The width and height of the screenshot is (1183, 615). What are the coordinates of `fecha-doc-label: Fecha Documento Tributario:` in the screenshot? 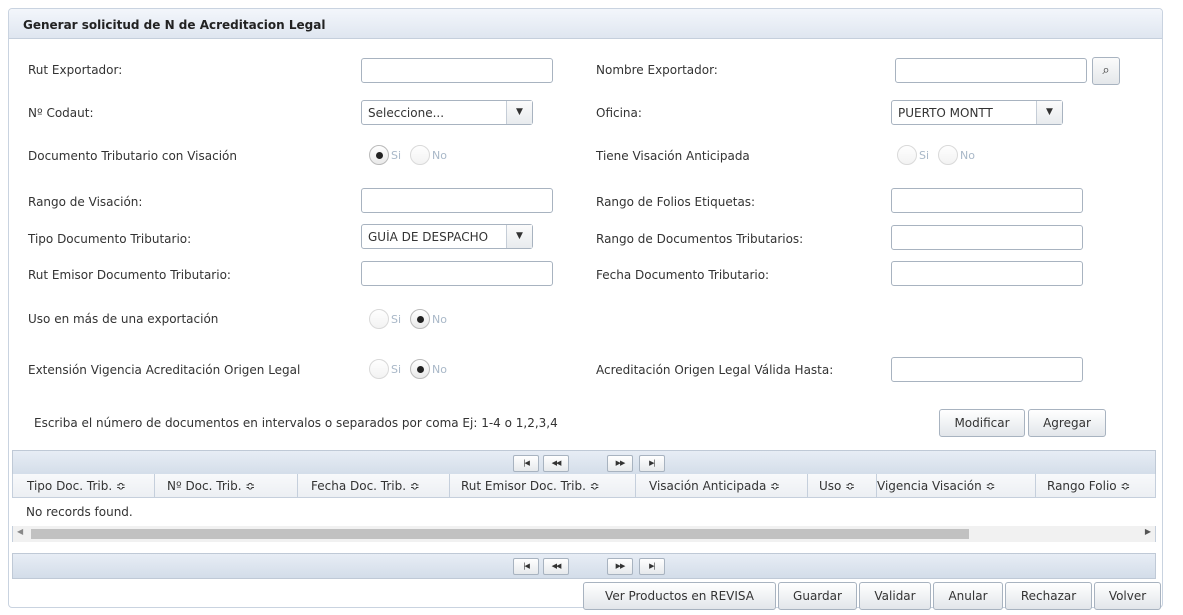 It's located at (683, 275).